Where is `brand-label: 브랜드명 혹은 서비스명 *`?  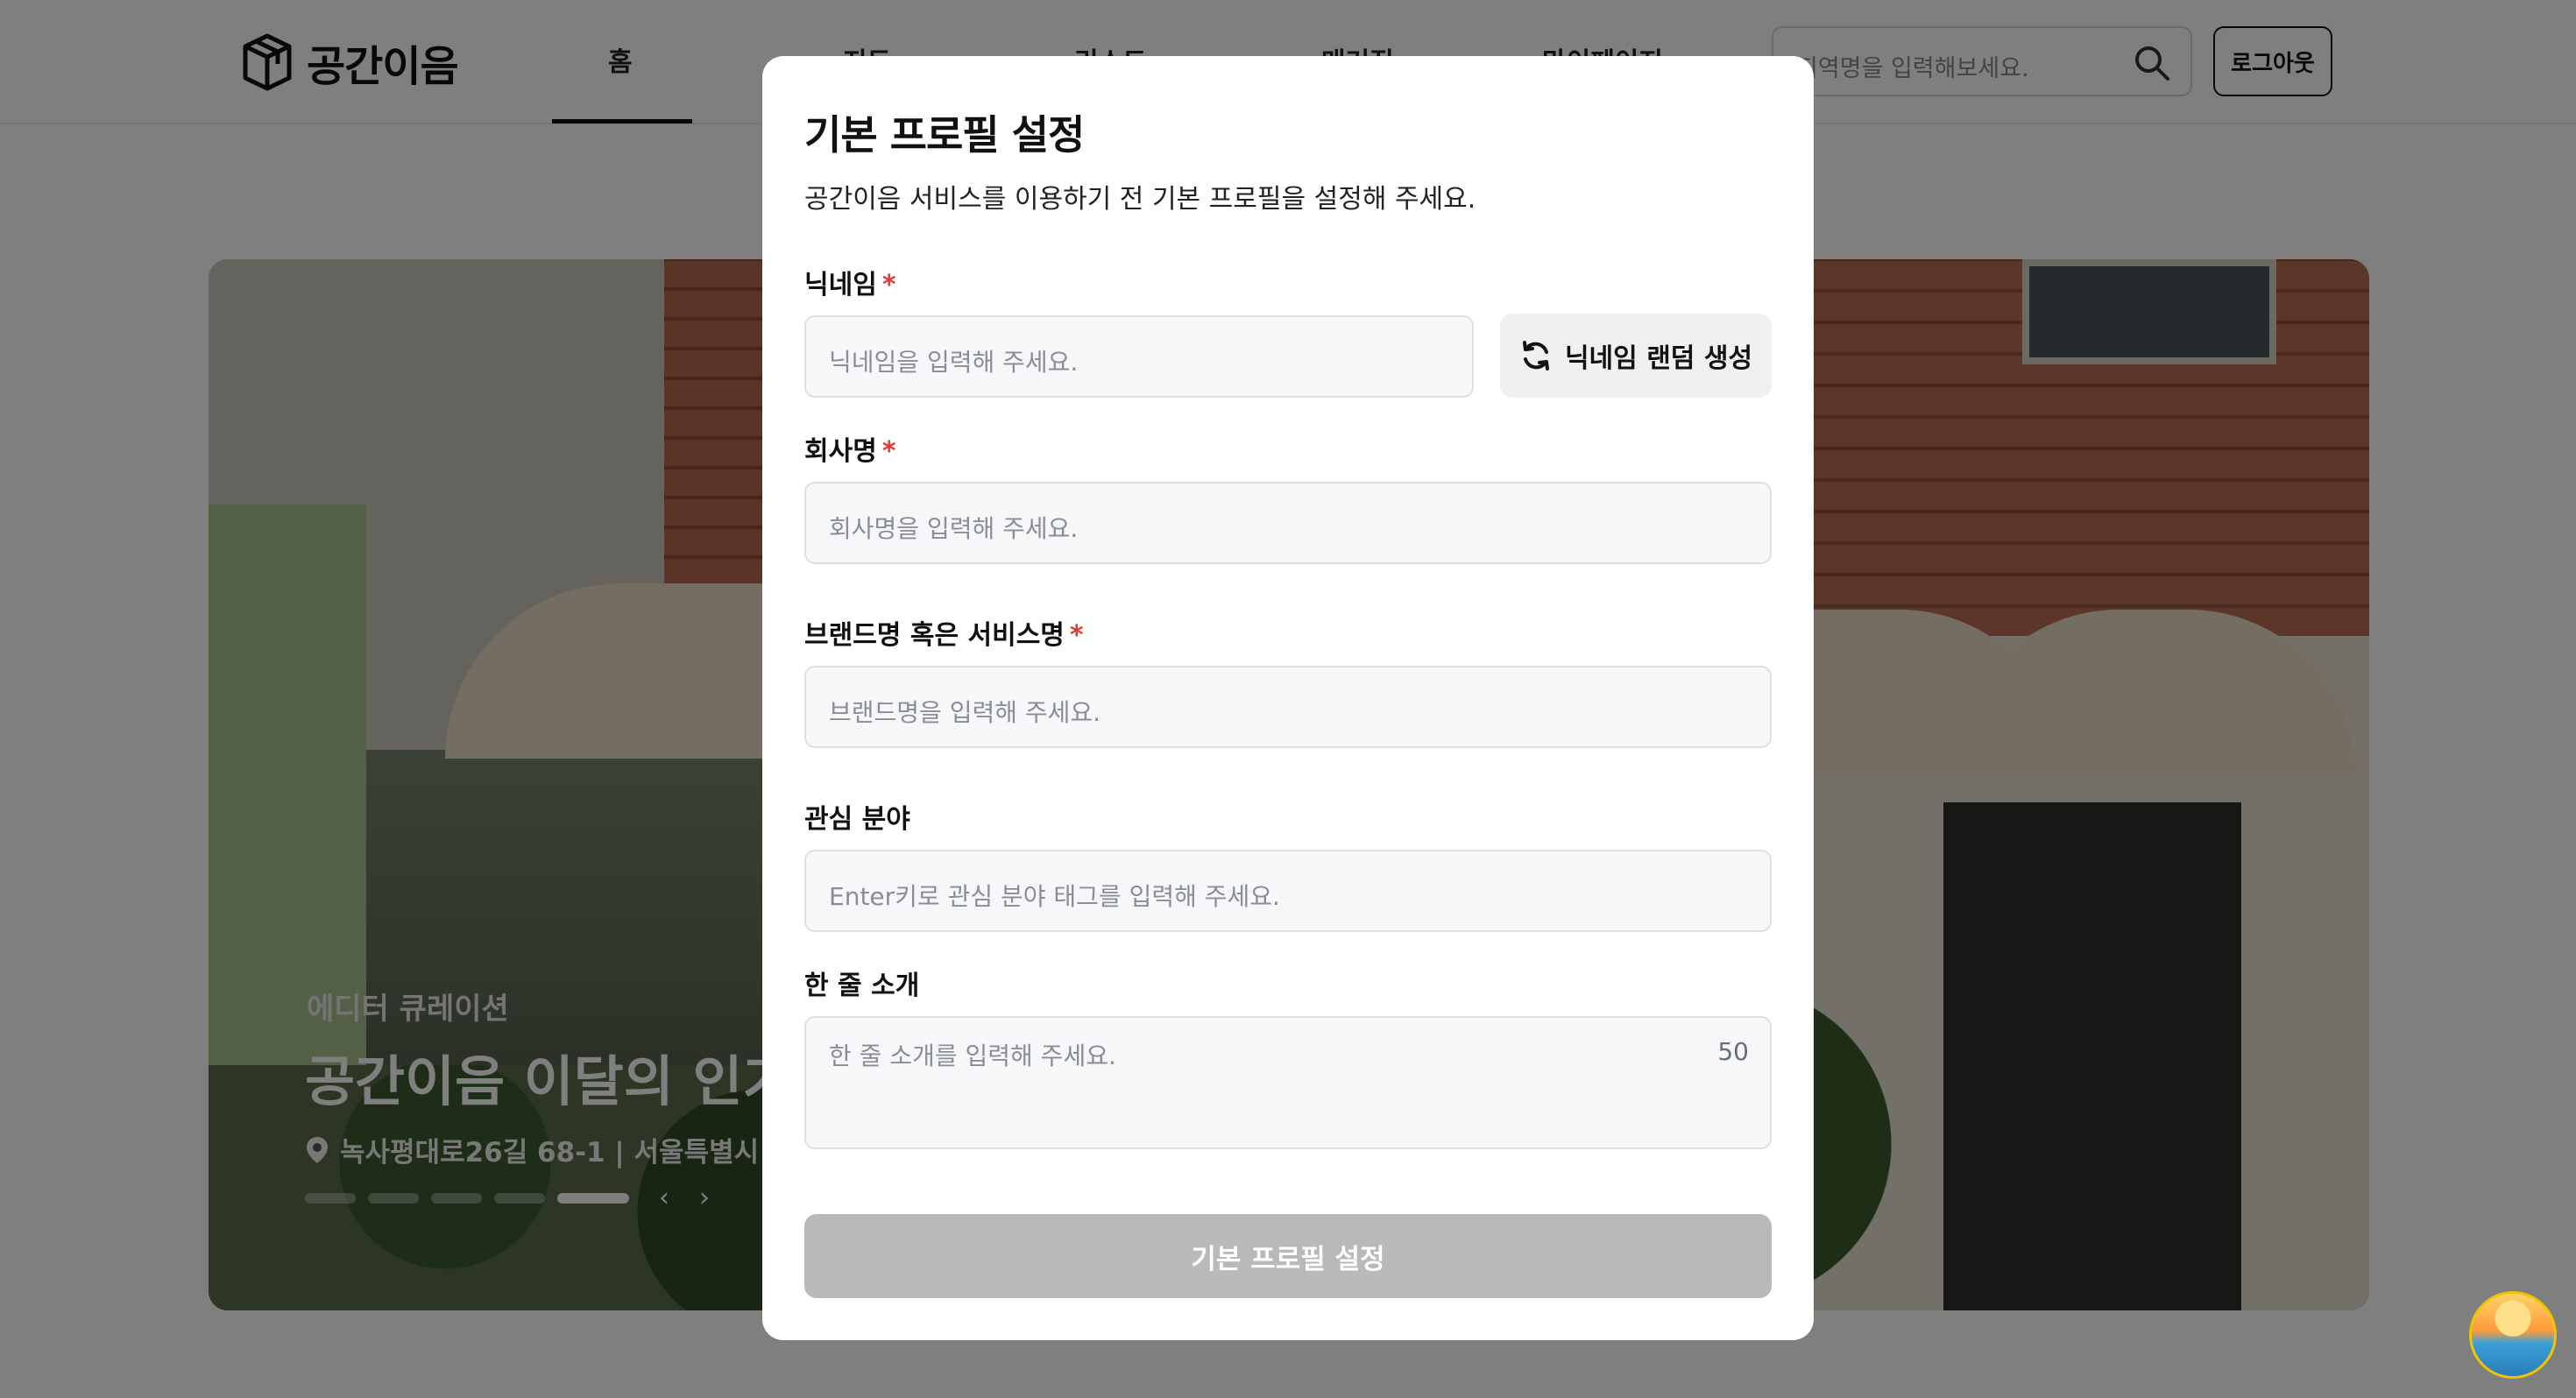 brand-label: 브랜드명 혹은 서비스명 * is located at coordinates (944, 632).